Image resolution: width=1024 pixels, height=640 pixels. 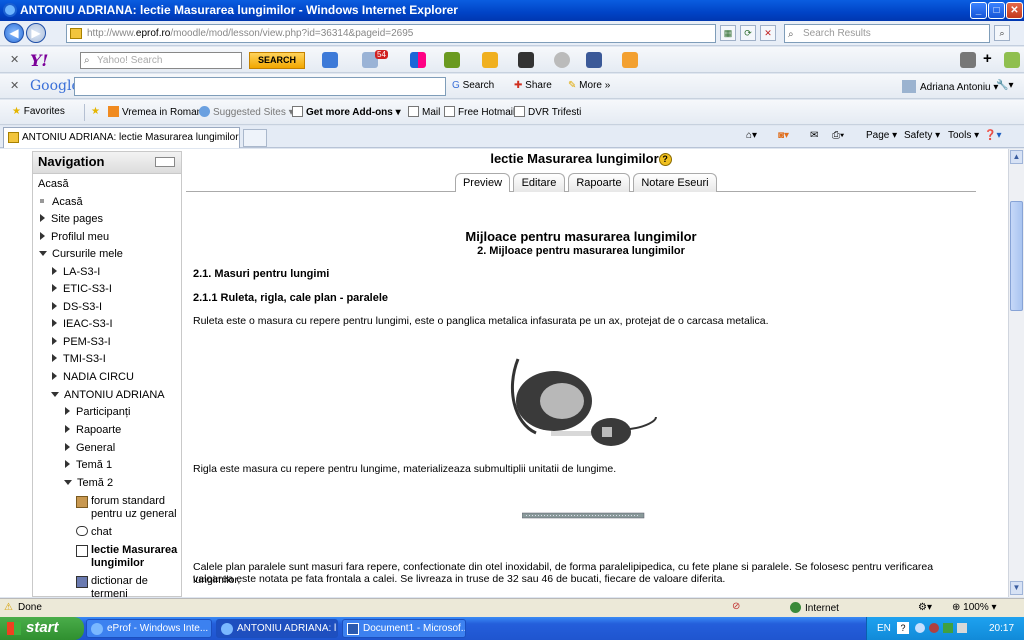 What do you see at coordinates (81, 254) in the screenshot?
I see `nav-item-my-courses: Cursurile mele` at bounding box center [81, 254].